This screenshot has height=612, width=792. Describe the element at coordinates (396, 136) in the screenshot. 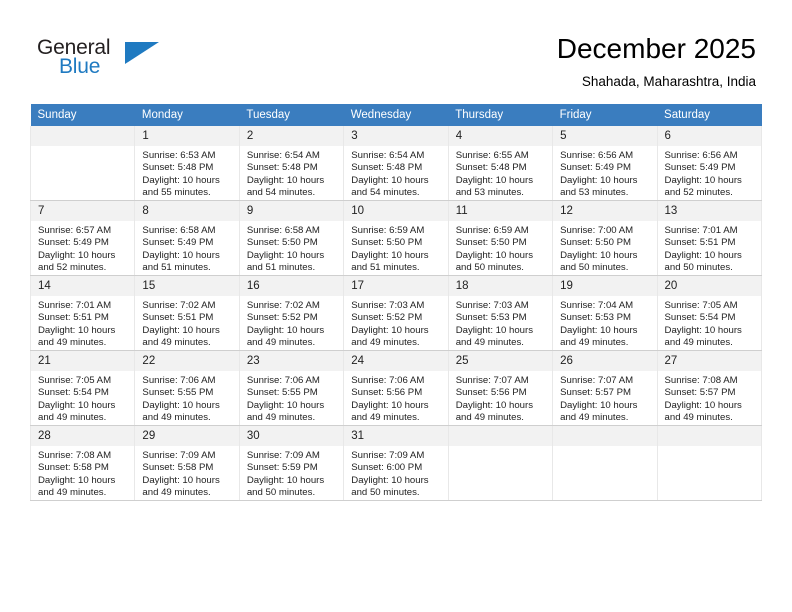

I see `day-number: 3` at that location.